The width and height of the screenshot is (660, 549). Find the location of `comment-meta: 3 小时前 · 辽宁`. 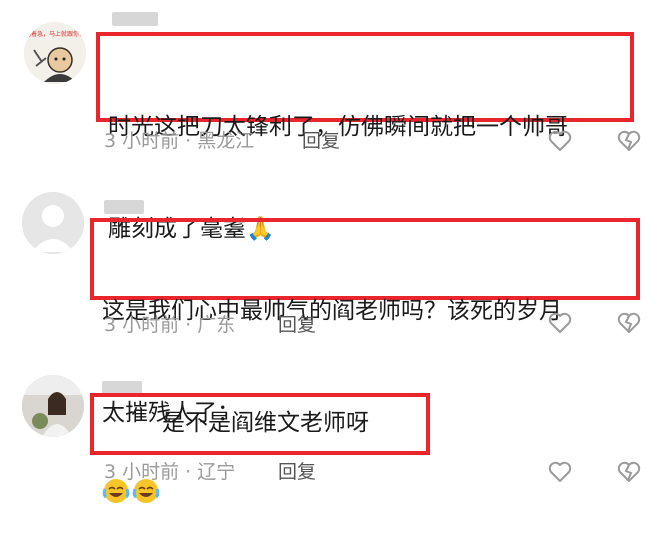

comment-meta: 3 小时前 · 辽宁 is located at coordinates (170, 472).